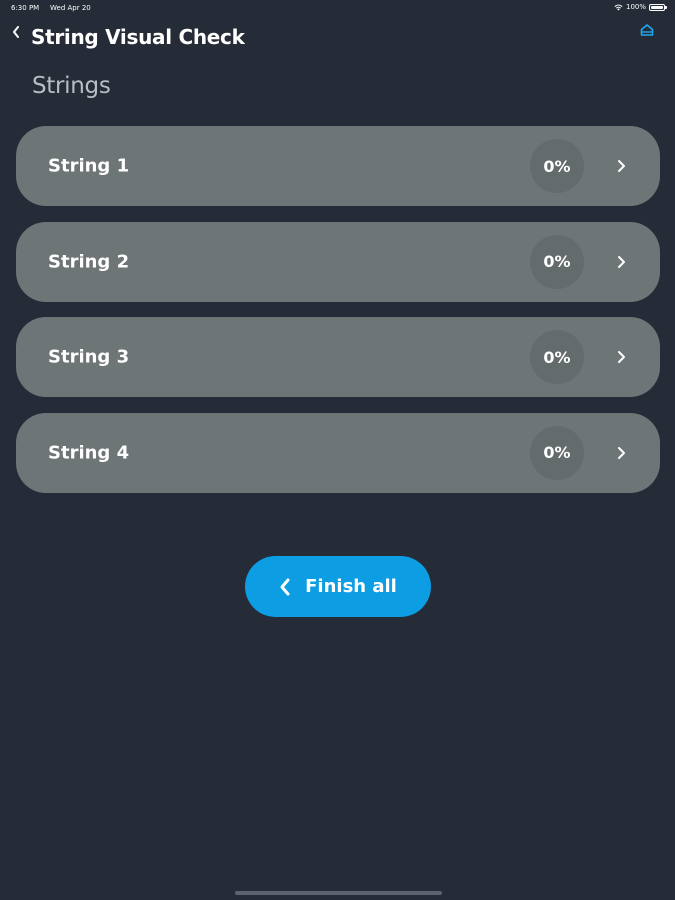  I want to click on string-label: String 1, so click(89, 166).